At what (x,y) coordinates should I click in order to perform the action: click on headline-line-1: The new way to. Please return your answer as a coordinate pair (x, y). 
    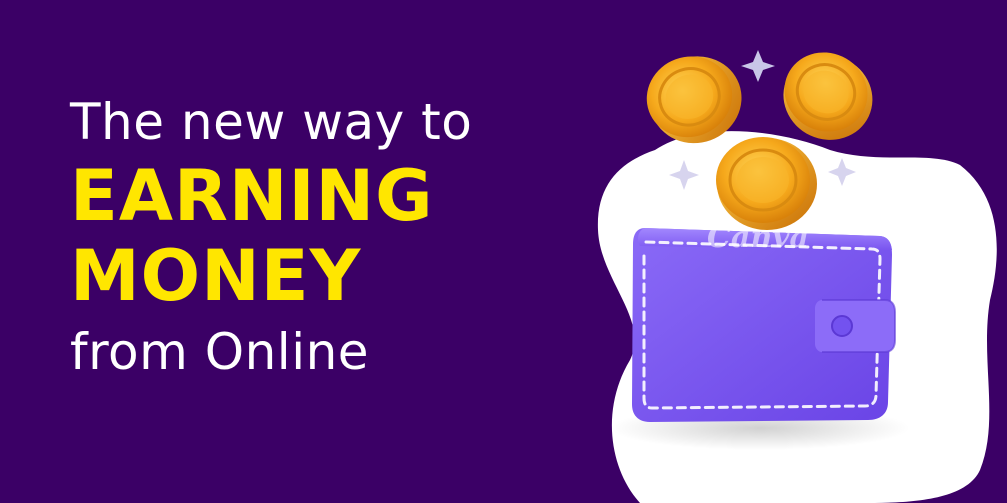
    Looking at the image, I should click on (271, 122).